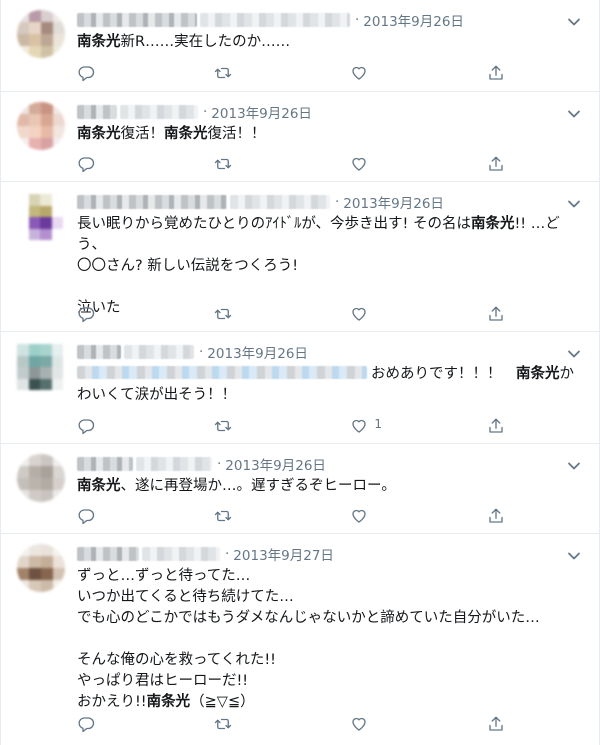 Image resolution: width=600 pixels, height=745 pixels. What do you see at coordinates (292, 426) in the screenshot?
I see `tweet-actions: 1` at bounding box center [292, 426].